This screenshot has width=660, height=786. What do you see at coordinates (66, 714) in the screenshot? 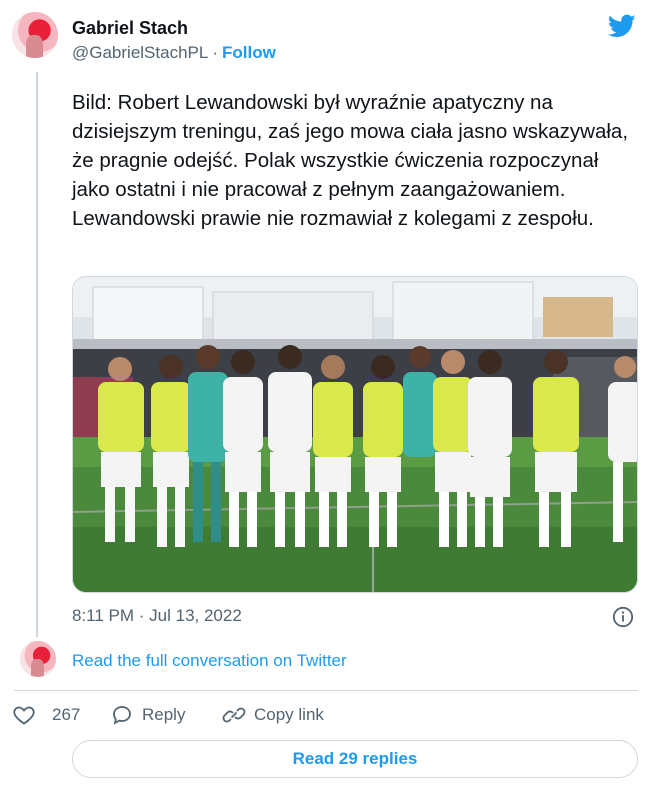
I see `like-count: 267` at bounding box center [66, 714].